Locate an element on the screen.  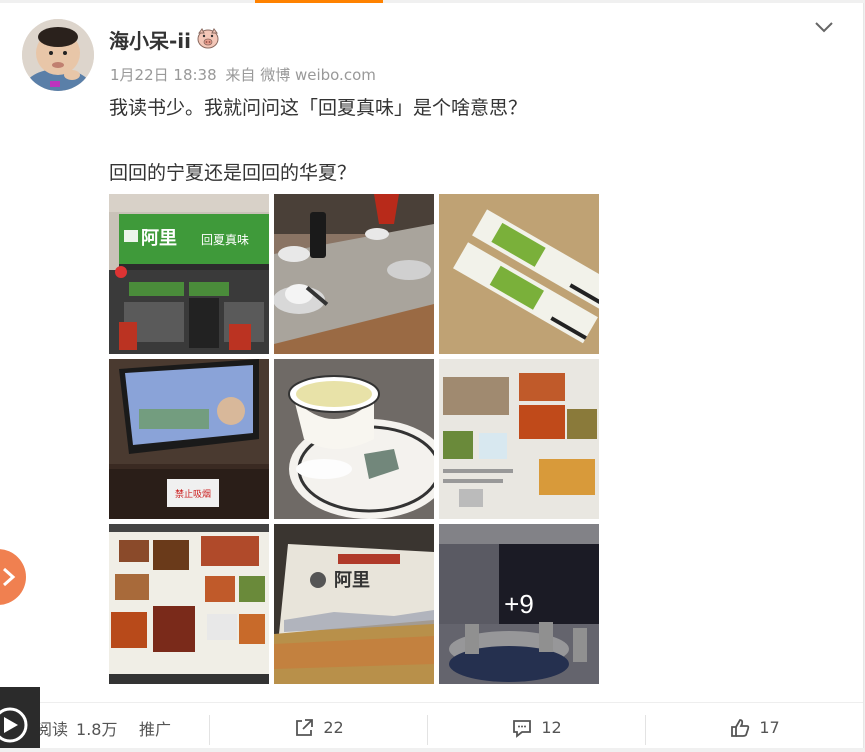
share-button: 22 is located at coordinates (318, 727).